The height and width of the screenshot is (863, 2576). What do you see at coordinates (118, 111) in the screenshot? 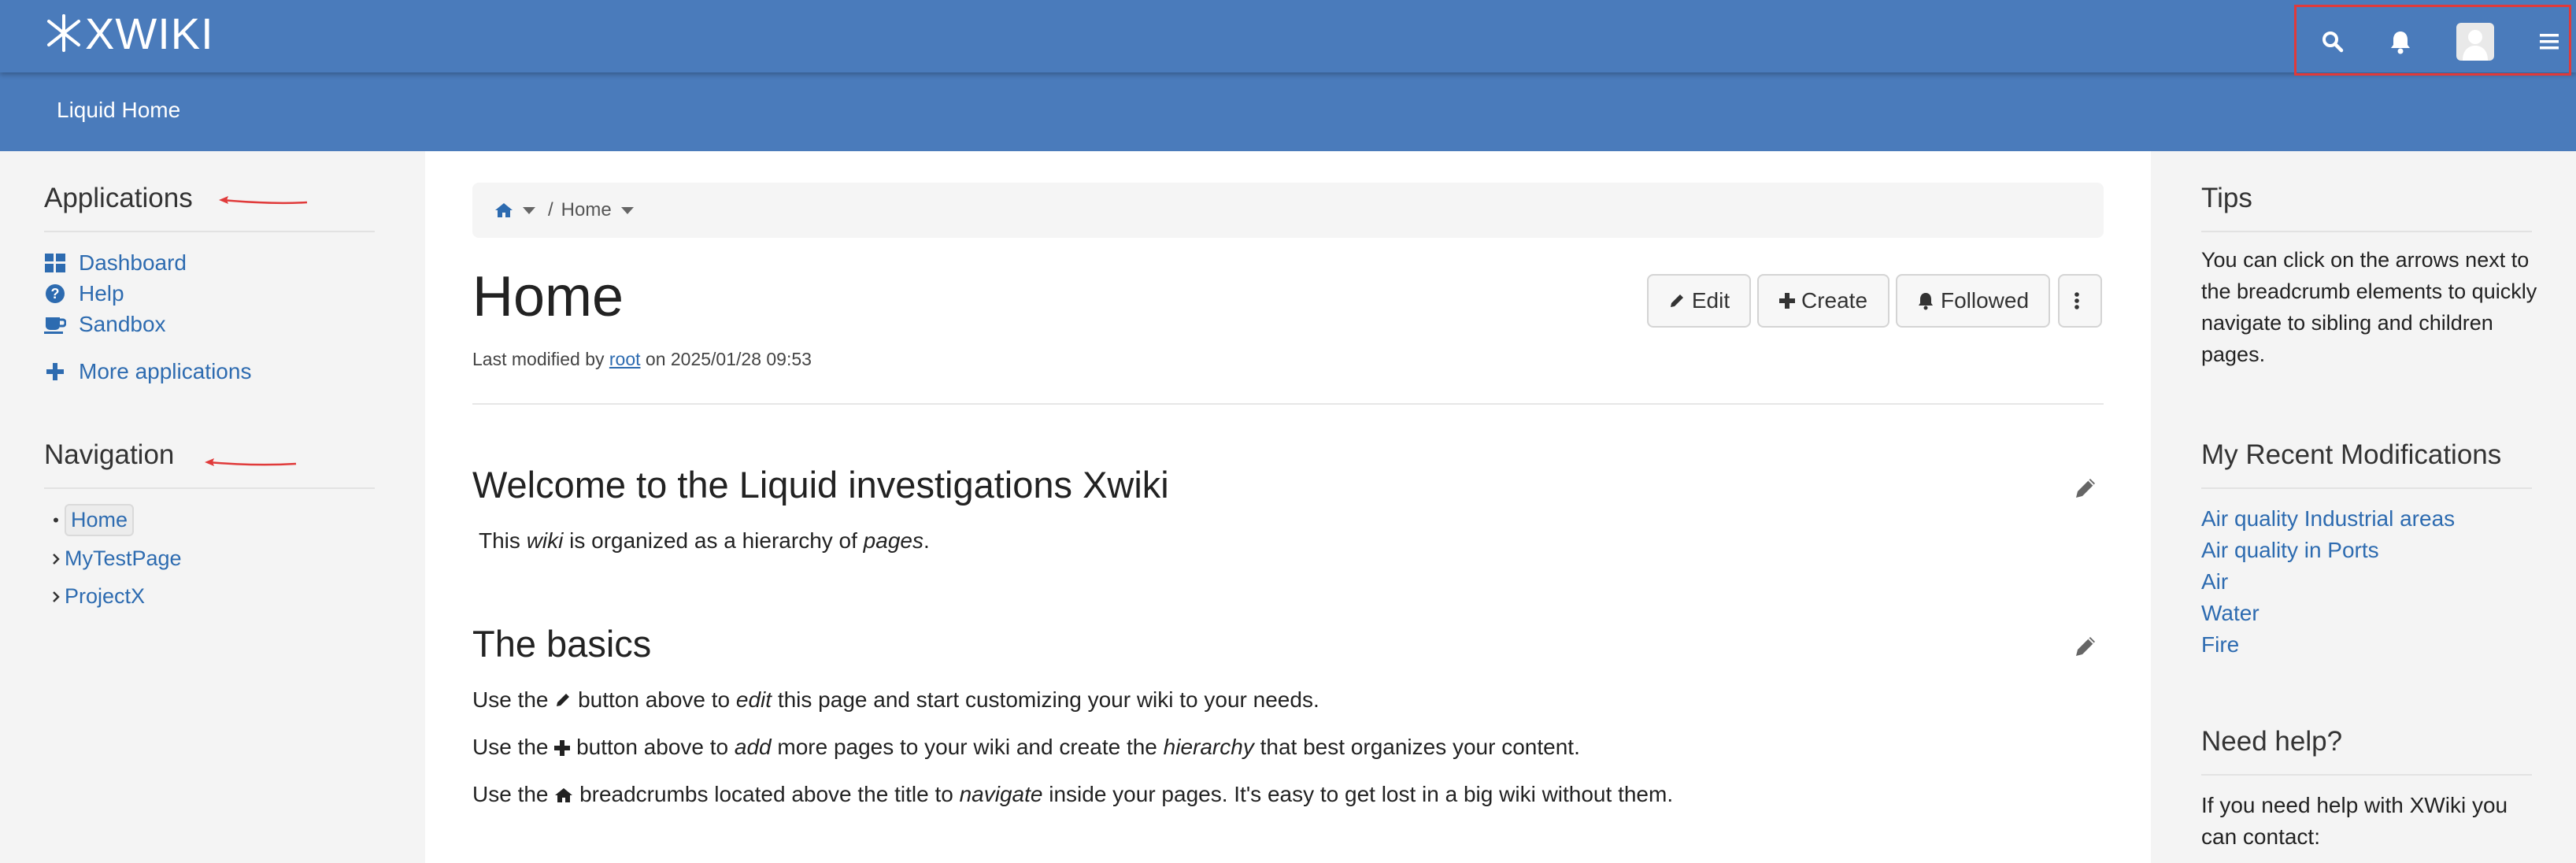
I see `space-title-link: Liquid Home` at bounding box center [118, 111].